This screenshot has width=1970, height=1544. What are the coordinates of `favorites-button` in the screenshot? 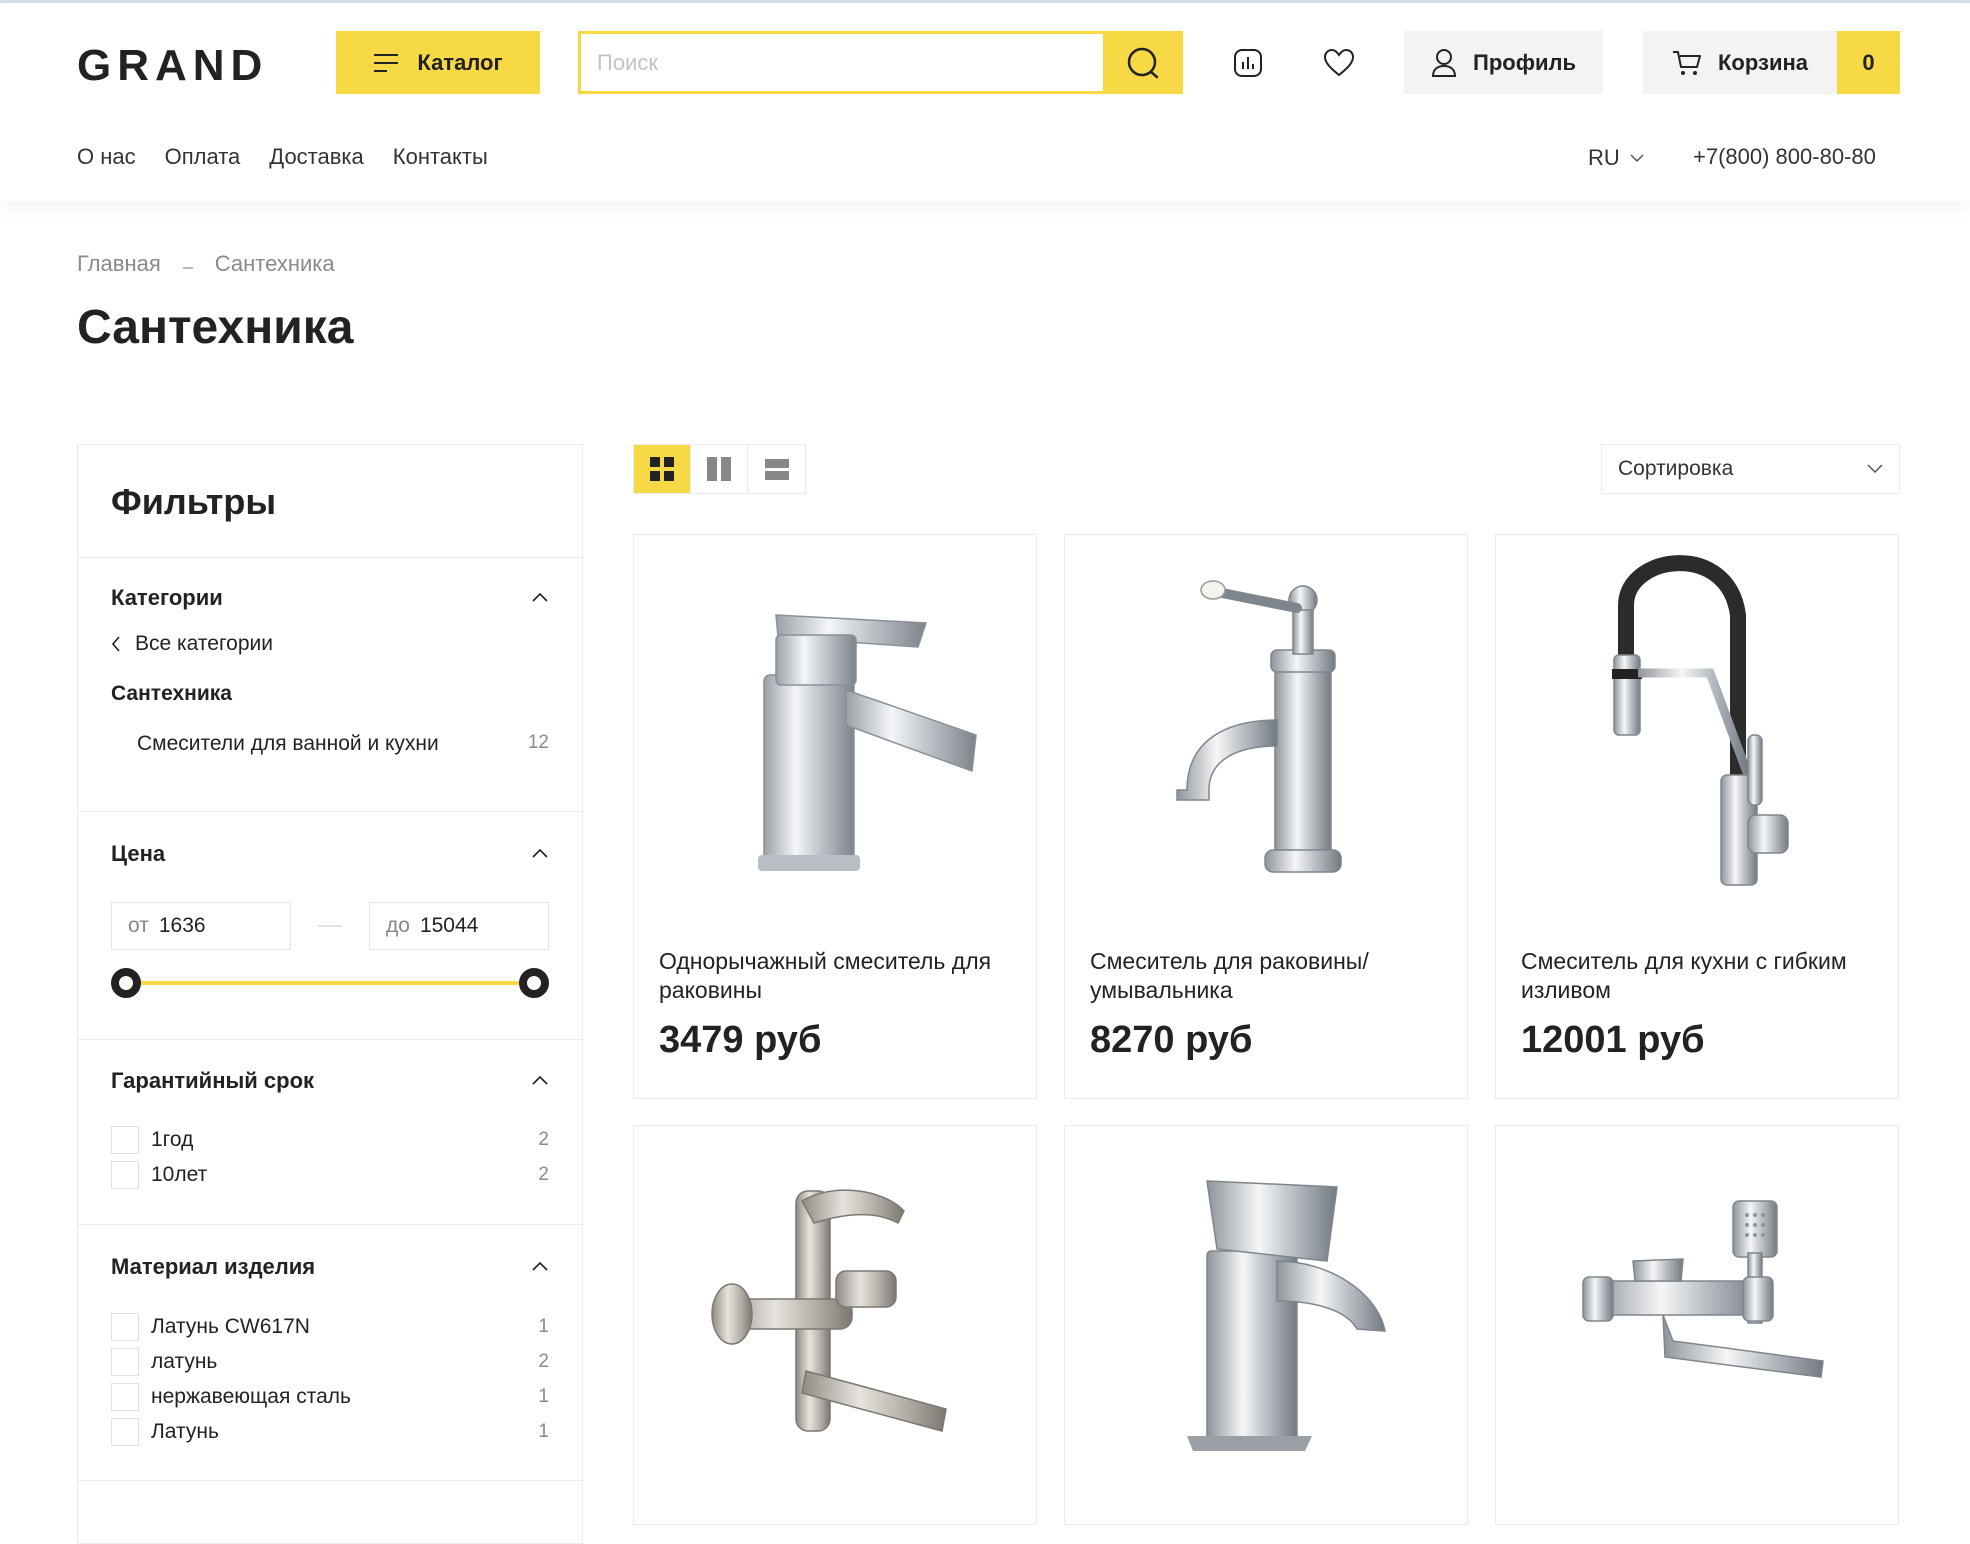 It's located at (1339, 63).